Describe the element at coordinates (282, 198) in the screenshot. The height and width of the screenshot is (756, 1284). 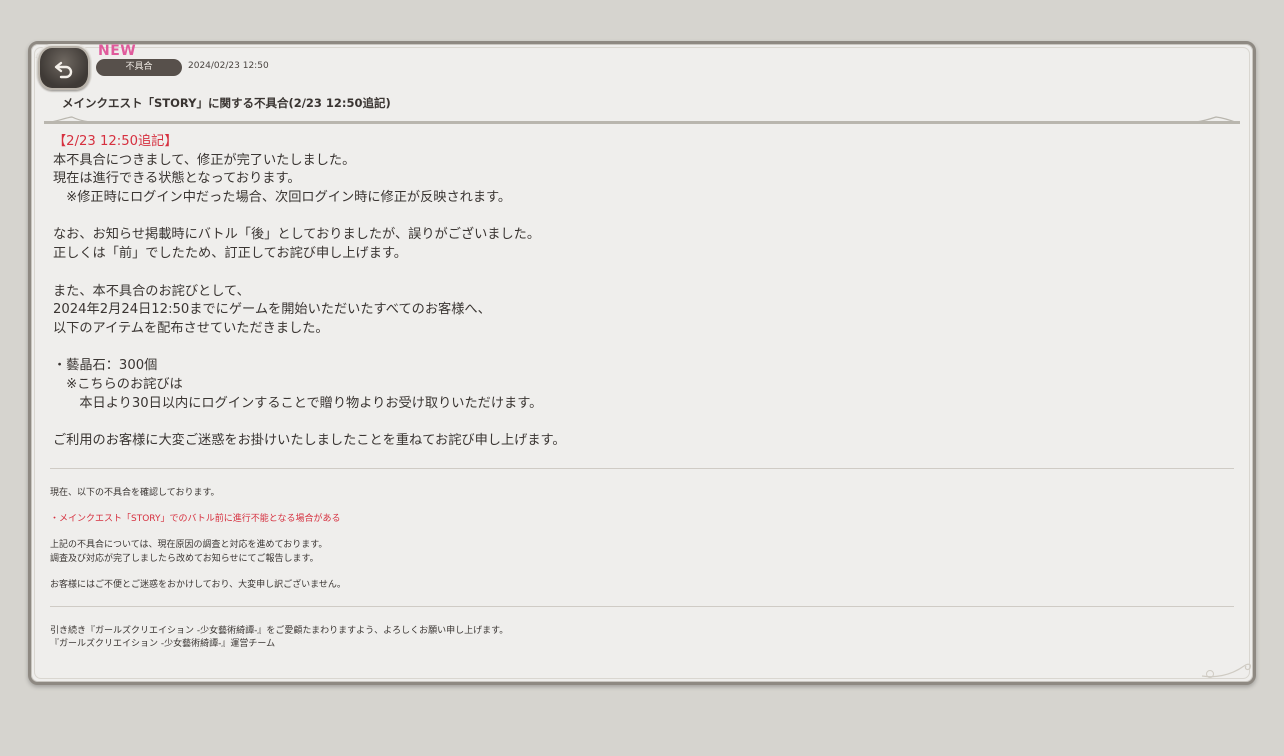
I see `body-line: ※修正時にログイン中だった場合、次回ログイン時に修正が反映されます。` at that location.